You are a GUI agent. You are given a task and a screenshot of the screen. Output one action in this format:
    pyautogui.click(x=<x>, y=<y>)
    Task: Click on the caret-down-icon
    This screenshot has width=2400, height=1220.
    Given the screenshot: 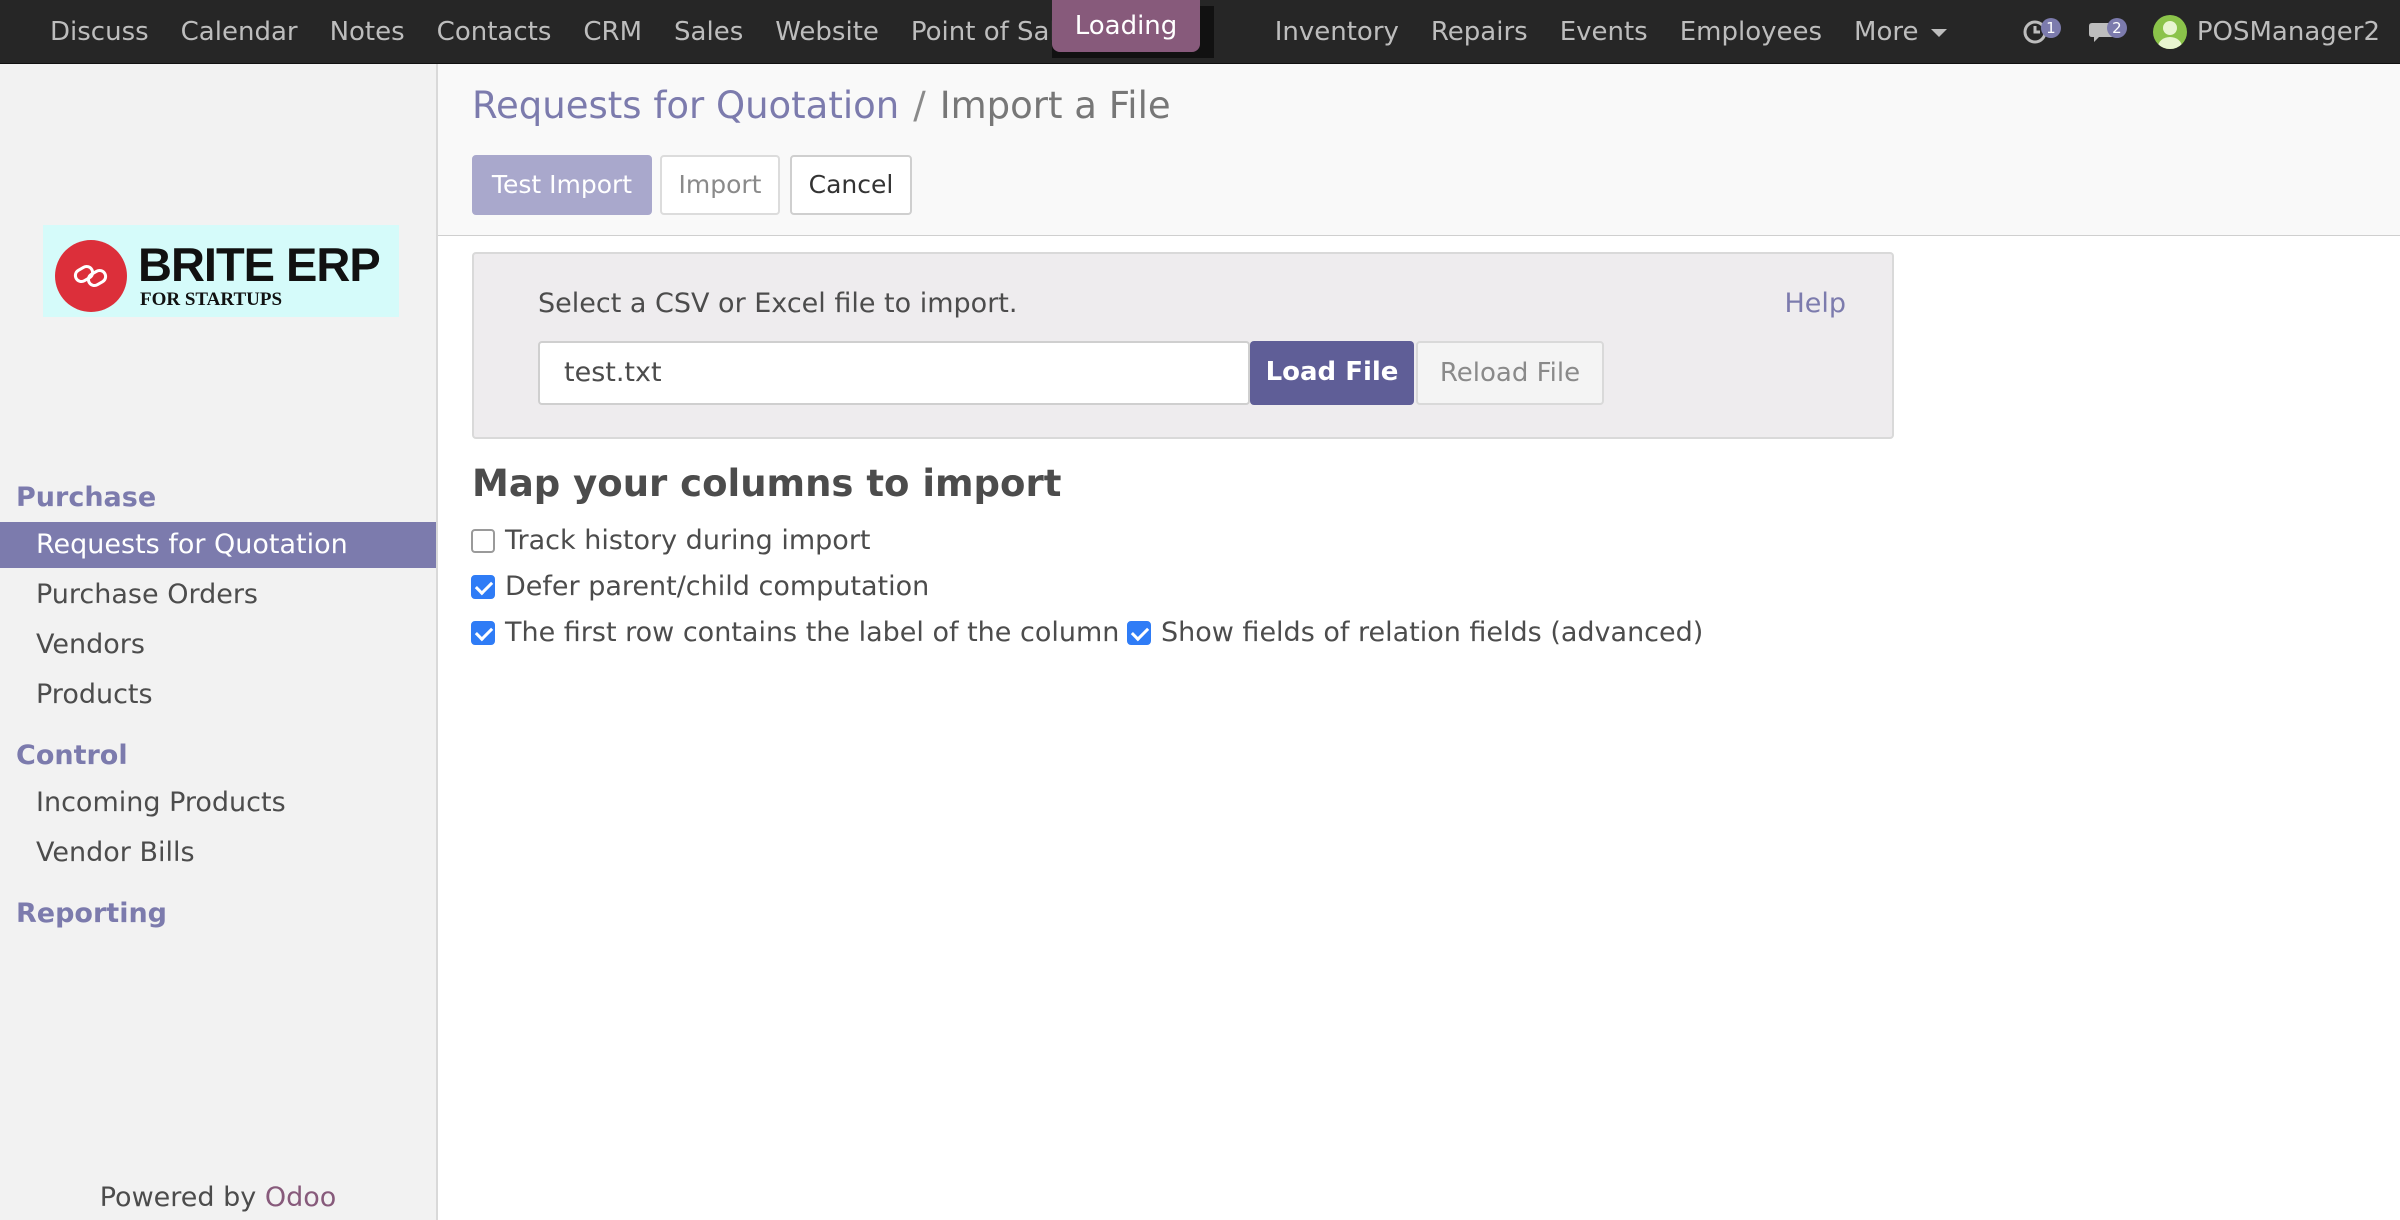 What is the action you would take?
    pyautogui.click(x=1938, y=32)
    